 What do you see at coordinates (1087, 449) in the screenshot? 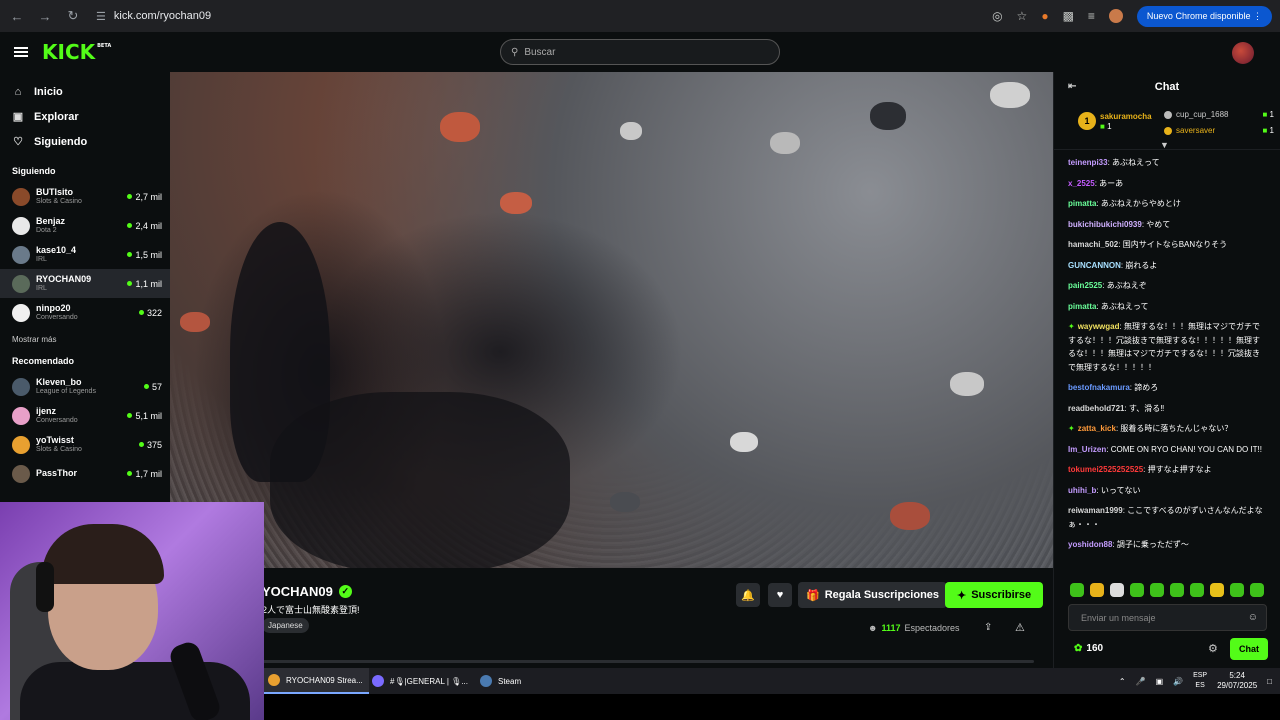
I see `chat-username: Im_Urizen` at bounding box center [1087, 449].